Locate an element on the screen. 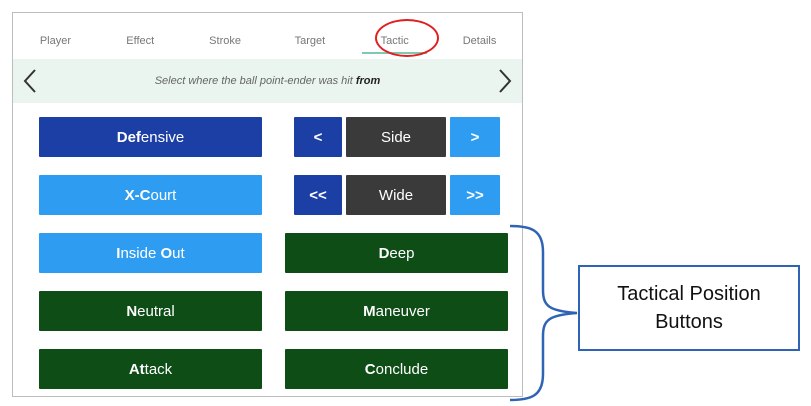 The height and width of the screenshot is (406, 811). tab-label: Effect is located at coordinates (140, 41).